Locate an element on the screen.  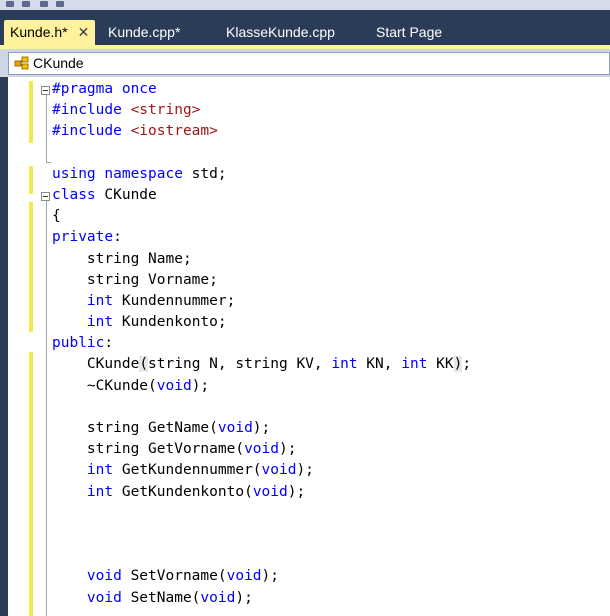
tab-klassekunde-cpp: KlasseKunde.cpp is located at coordinates (280, 32).